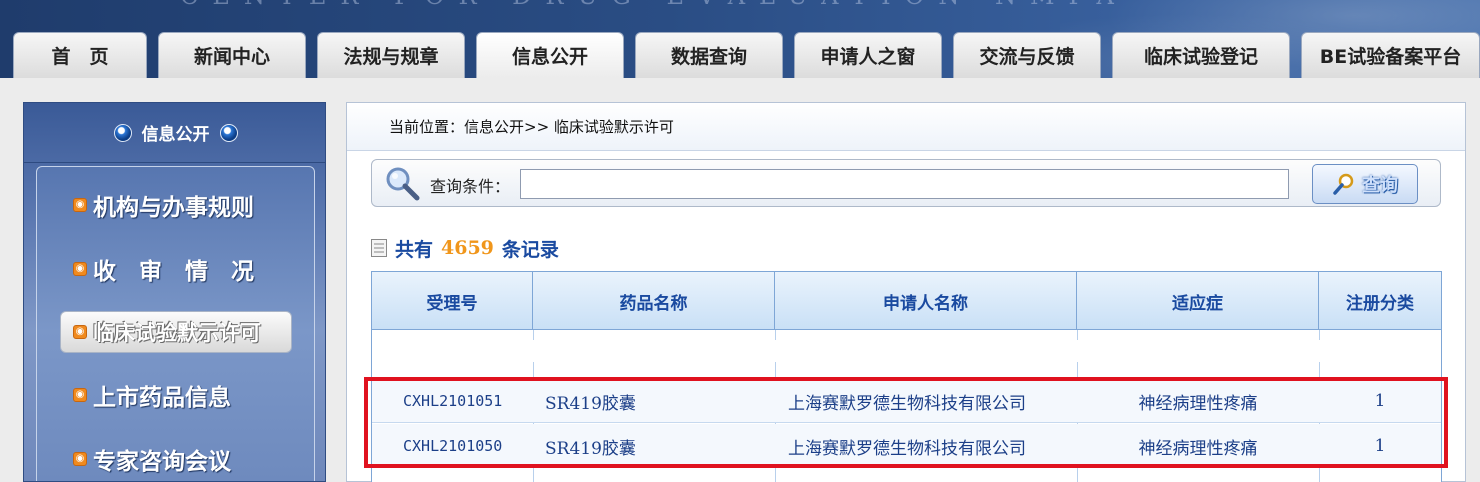 Image resolution: width=1480 pixels, height=482 pixels. I want to click on sidebar-item-label: 临床试验默示许可, so click(177, 332).